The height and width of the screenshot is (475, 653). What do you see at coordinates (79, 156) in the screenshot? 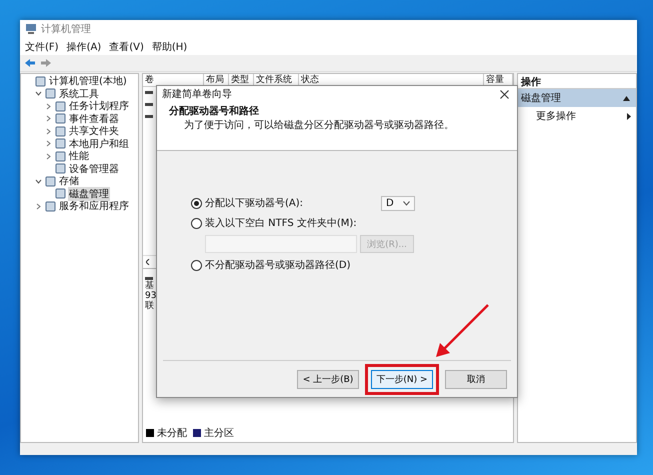
I see `tree-item: 性能` at bounding box center [79, 156].